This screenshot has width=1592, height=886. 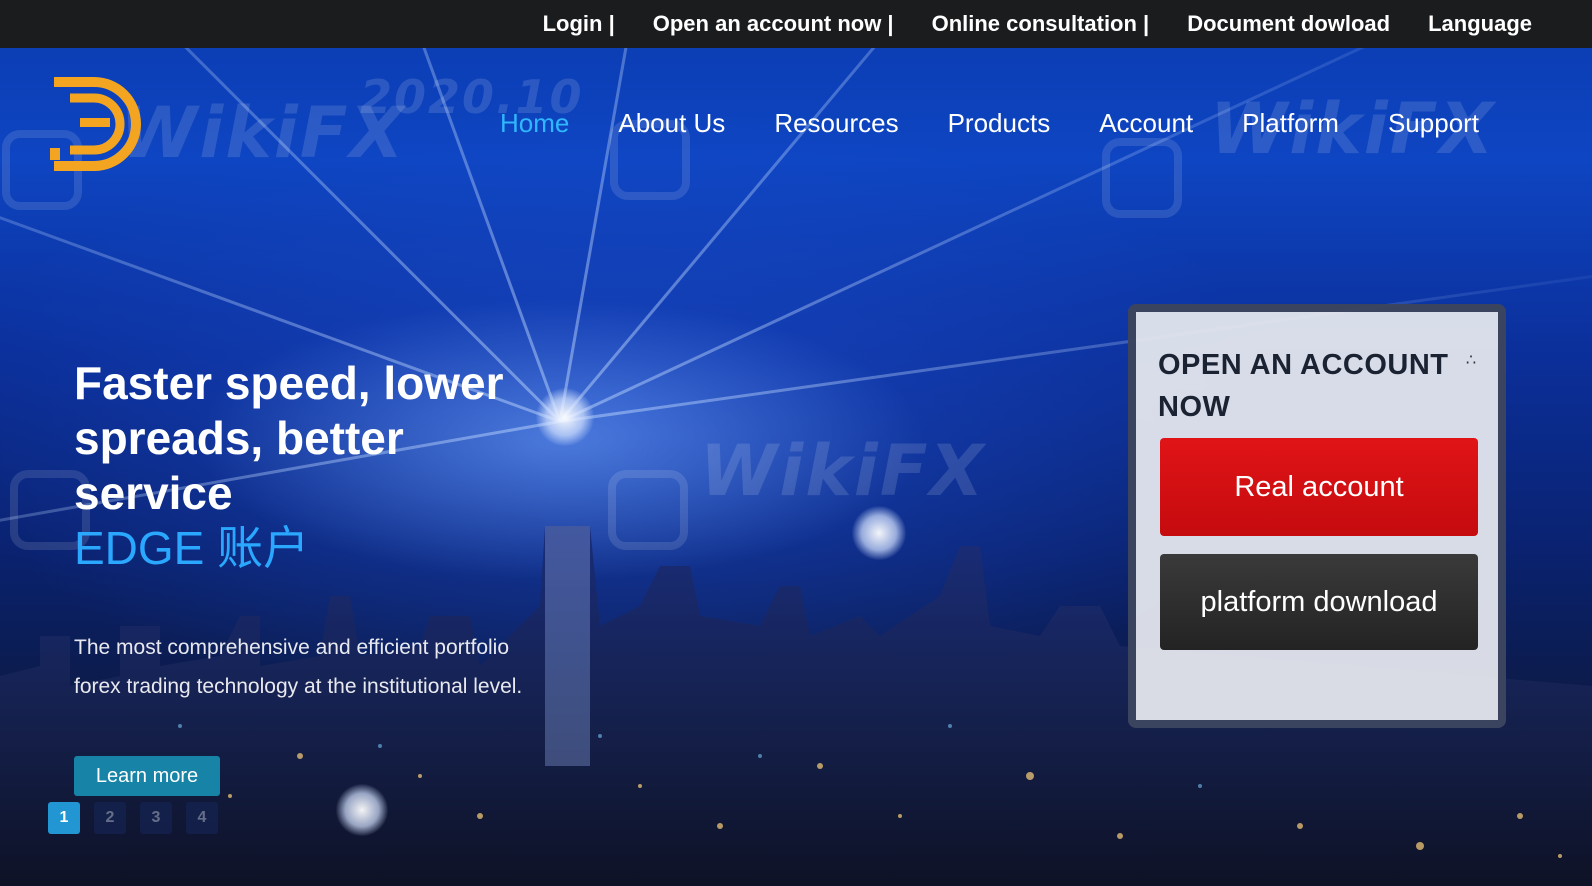 I want to click on online-consultation-link: Online consultation |, so click(x=1041, y=24).